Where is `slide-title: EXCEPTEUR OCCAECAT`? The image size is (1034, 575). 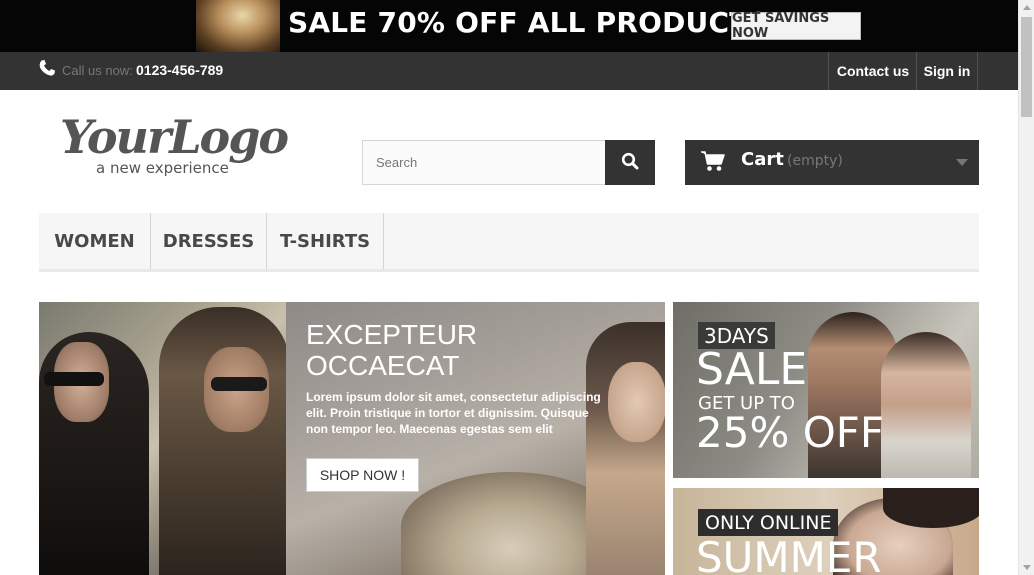
slide-title: EXCEPTEUR OCCAECAT is located at coordinates (476, 350).